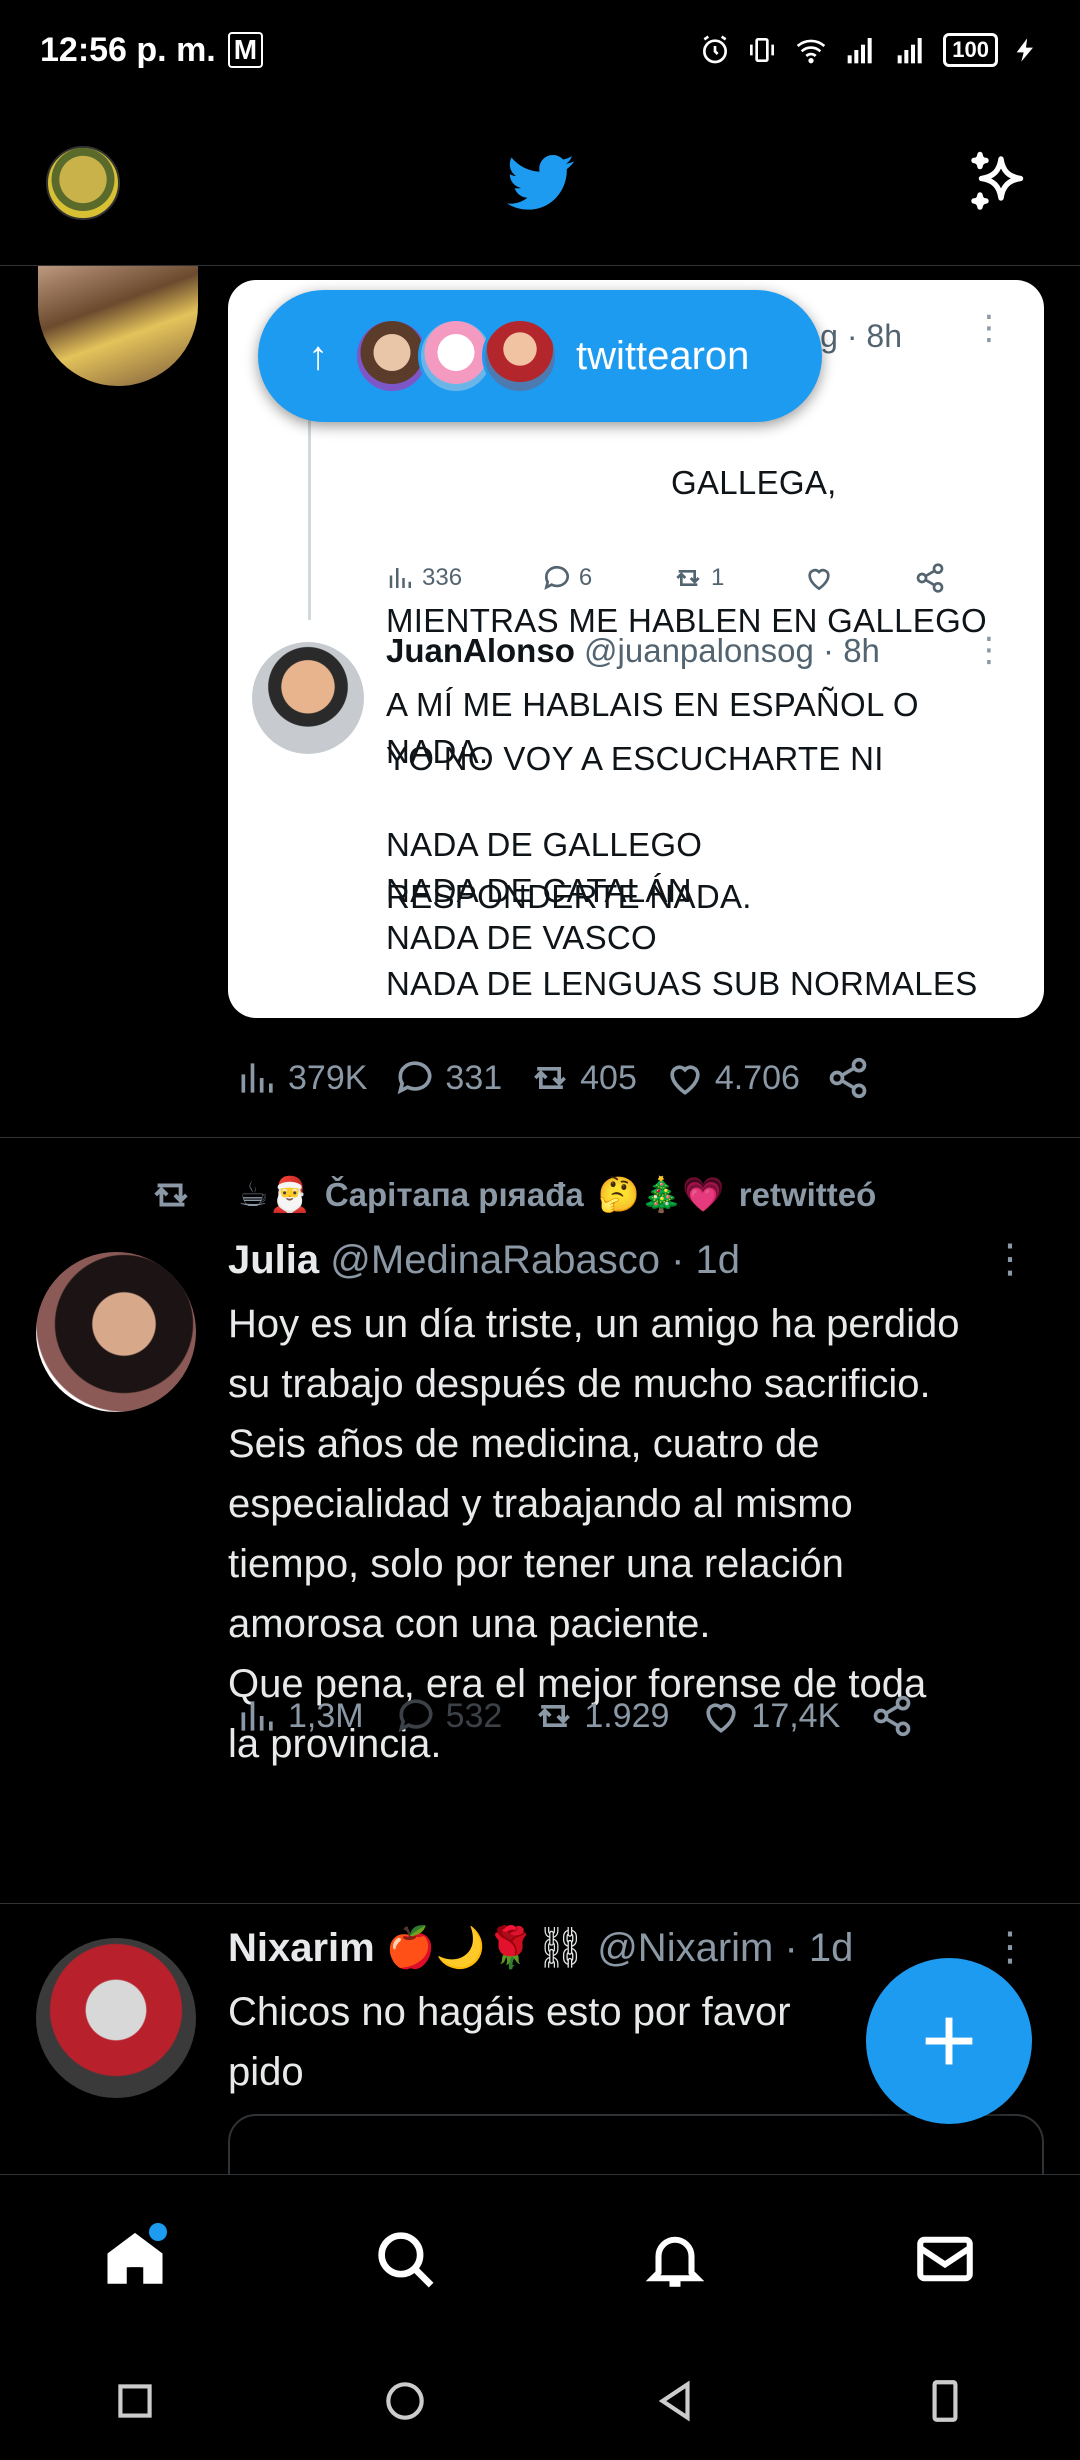 This screenshot has height=2460, width=1080. I want to click on like-count: 17,4K, so click(796, 1715).